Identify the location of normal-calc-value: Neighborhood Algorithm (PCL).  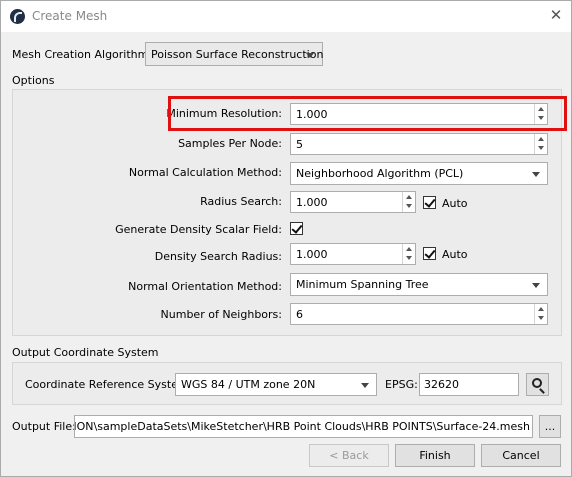
(380, 173).